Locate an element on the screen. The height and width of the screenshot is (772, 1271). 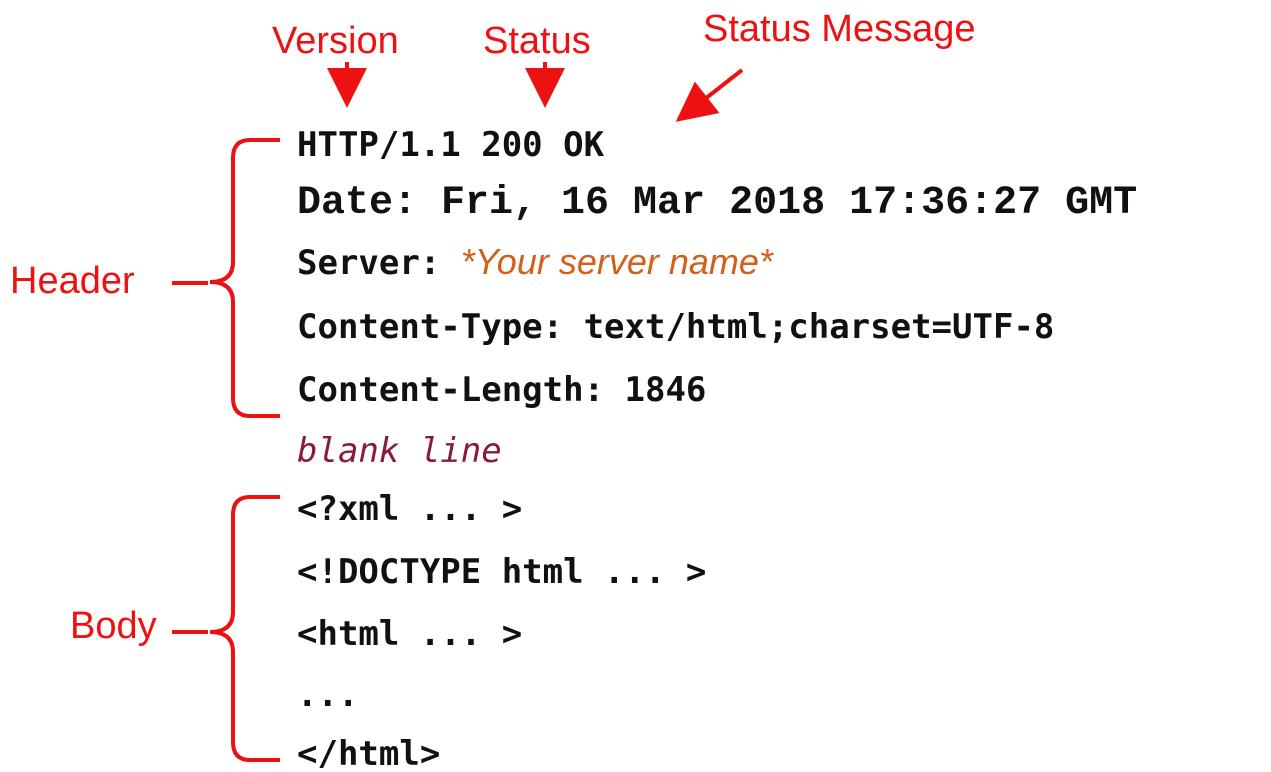
content-length-line: Content-Length: 1846 is located at coordinates (502, 390).